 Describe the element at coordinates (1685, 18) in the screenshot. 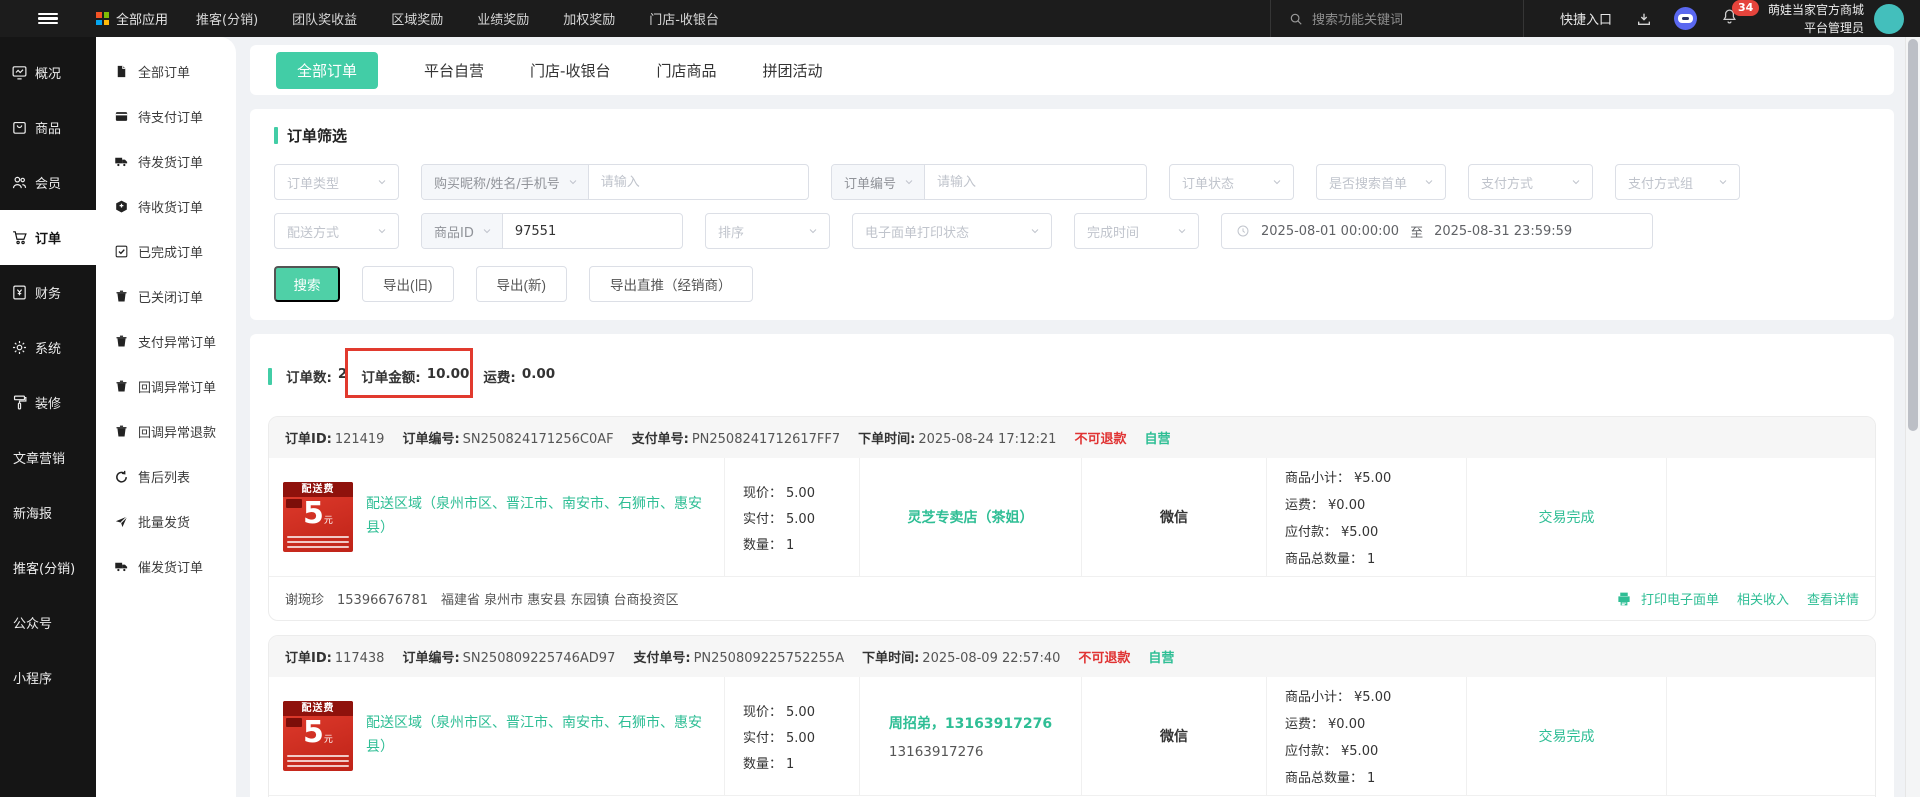

I see `assistant-robot-icon` at that location.